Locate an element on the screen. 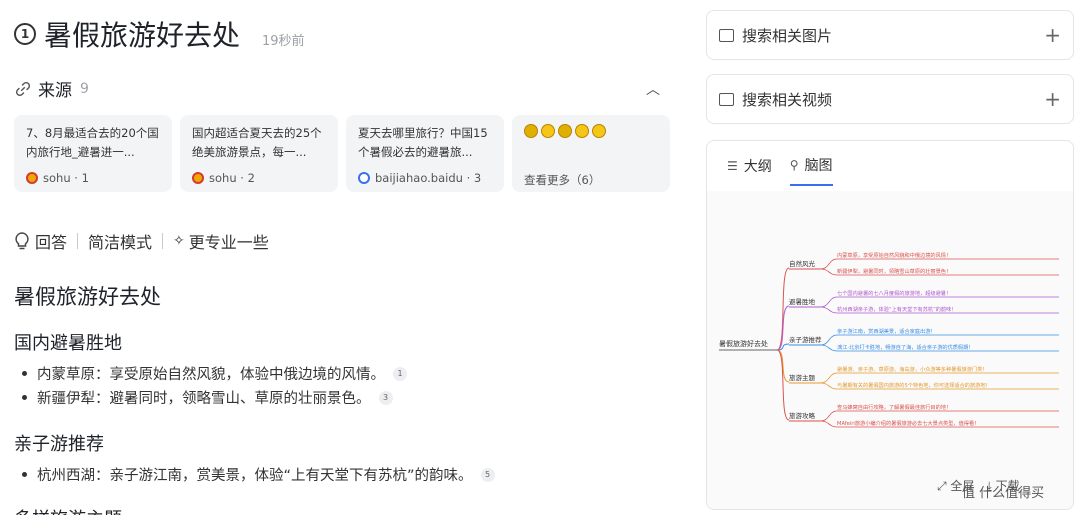  tab-mindmap: ⚲ 脑图 is located at coordinates (811, 170).